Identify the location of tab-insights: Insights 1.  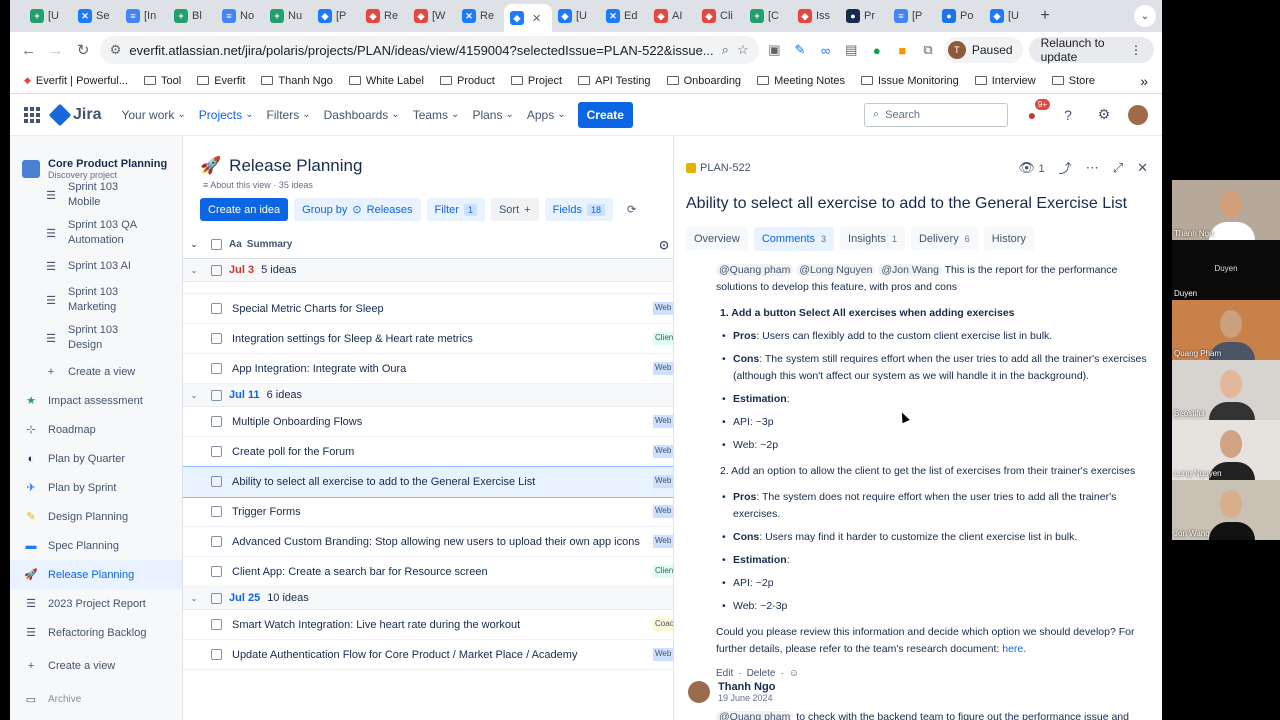
(872, 239).